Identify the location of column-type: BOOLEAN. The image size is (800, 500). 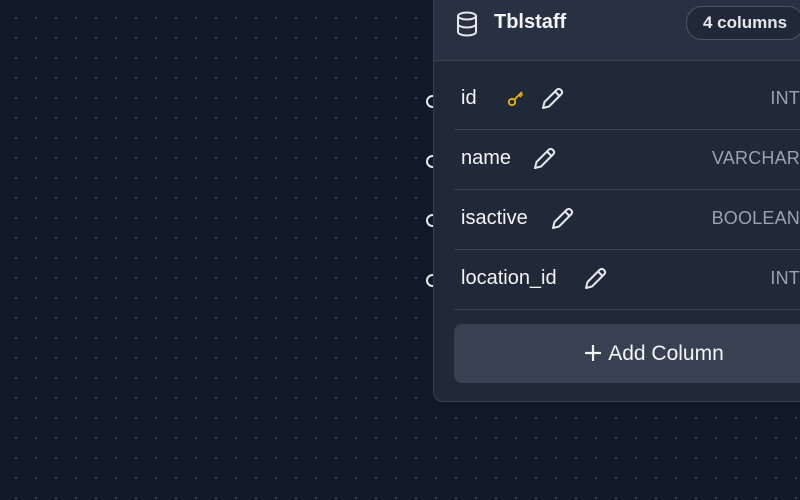
(755, 218).